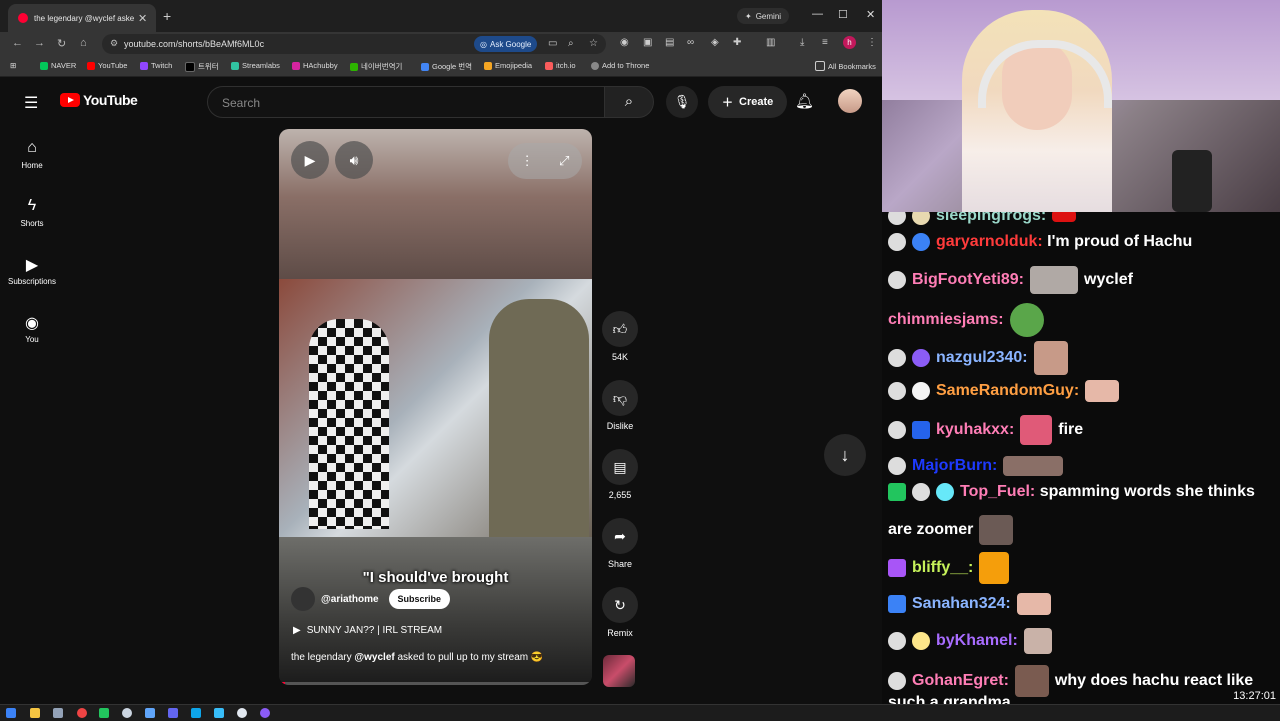  I want to click on extension-icon: ◈, so click(715, 42).